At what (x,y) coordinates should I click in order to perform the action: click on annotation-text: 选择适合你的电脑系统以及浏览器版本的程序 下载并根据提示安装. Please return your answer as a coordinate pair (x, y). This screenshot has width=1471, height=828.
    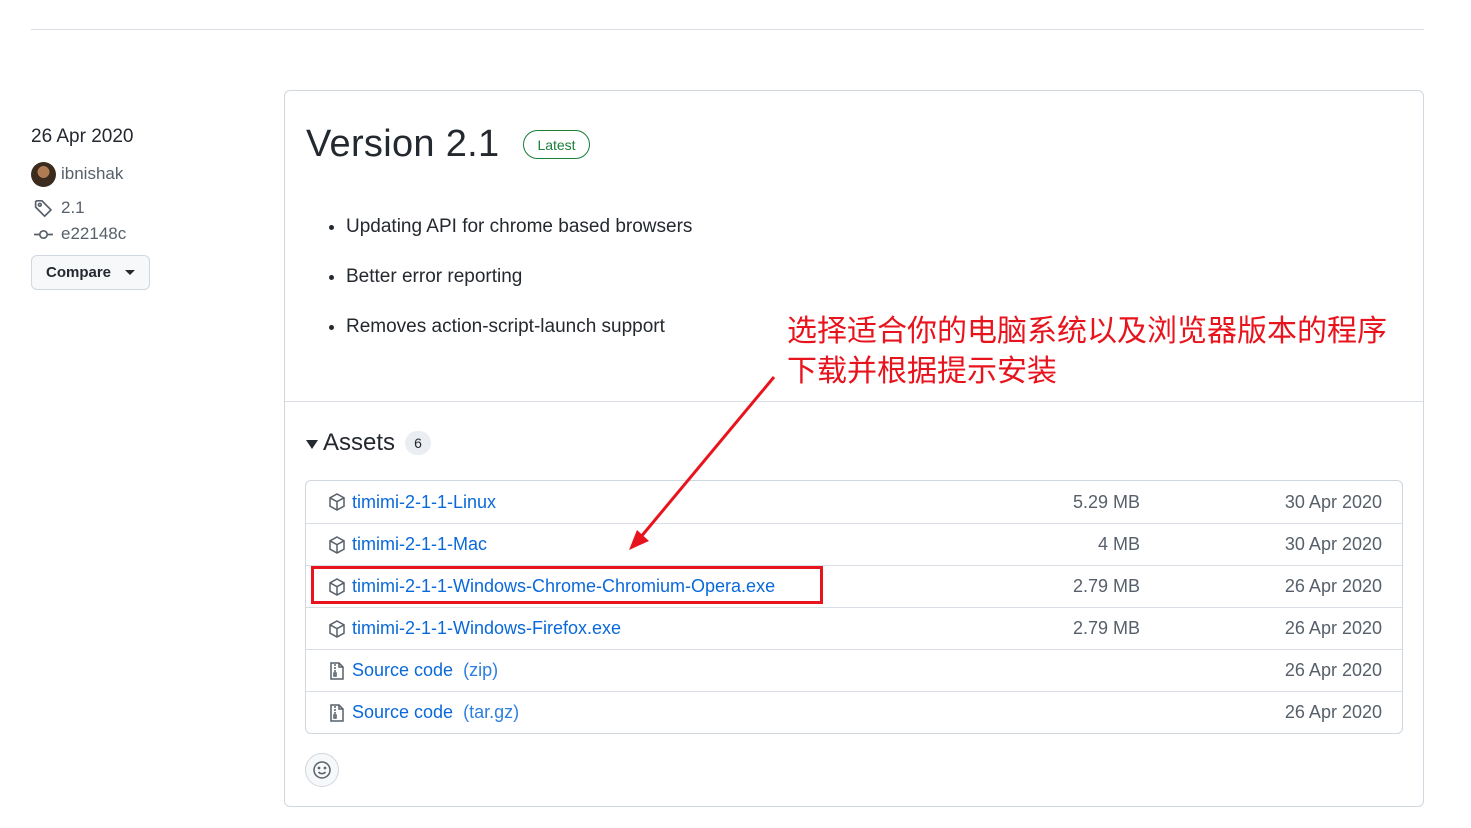
    Looking at the image, I should click on (1107, 352).